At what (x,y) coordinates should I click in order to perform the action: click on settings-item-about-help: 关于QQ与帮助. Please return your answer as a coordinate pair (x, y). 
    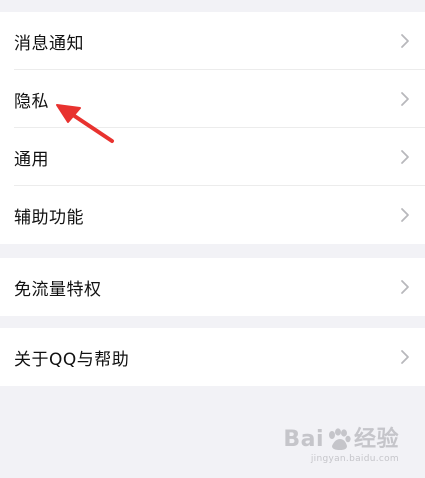
    Looking at the image, I should click on (212, 357).